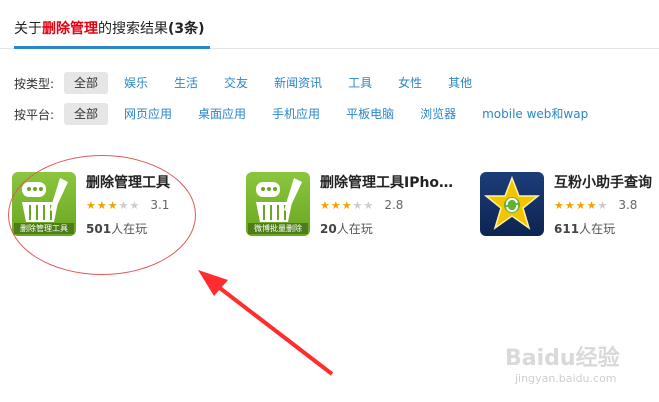  Describe the element at coordinates (562, 358) in the screenshot. I see `watermark: Baidu经验` at that location.